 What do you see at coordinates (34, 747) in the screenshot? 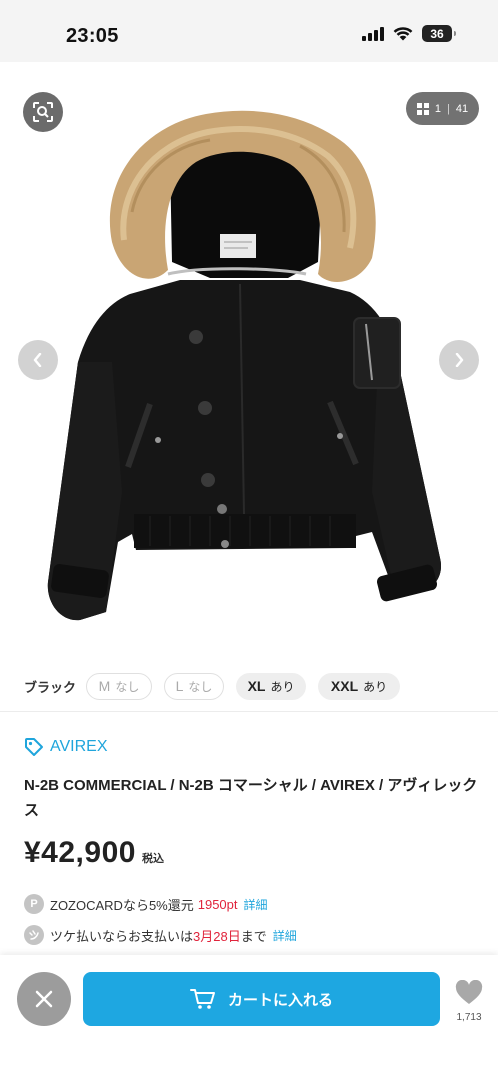
I see `tag-icon` at bounding box center [34, 747].